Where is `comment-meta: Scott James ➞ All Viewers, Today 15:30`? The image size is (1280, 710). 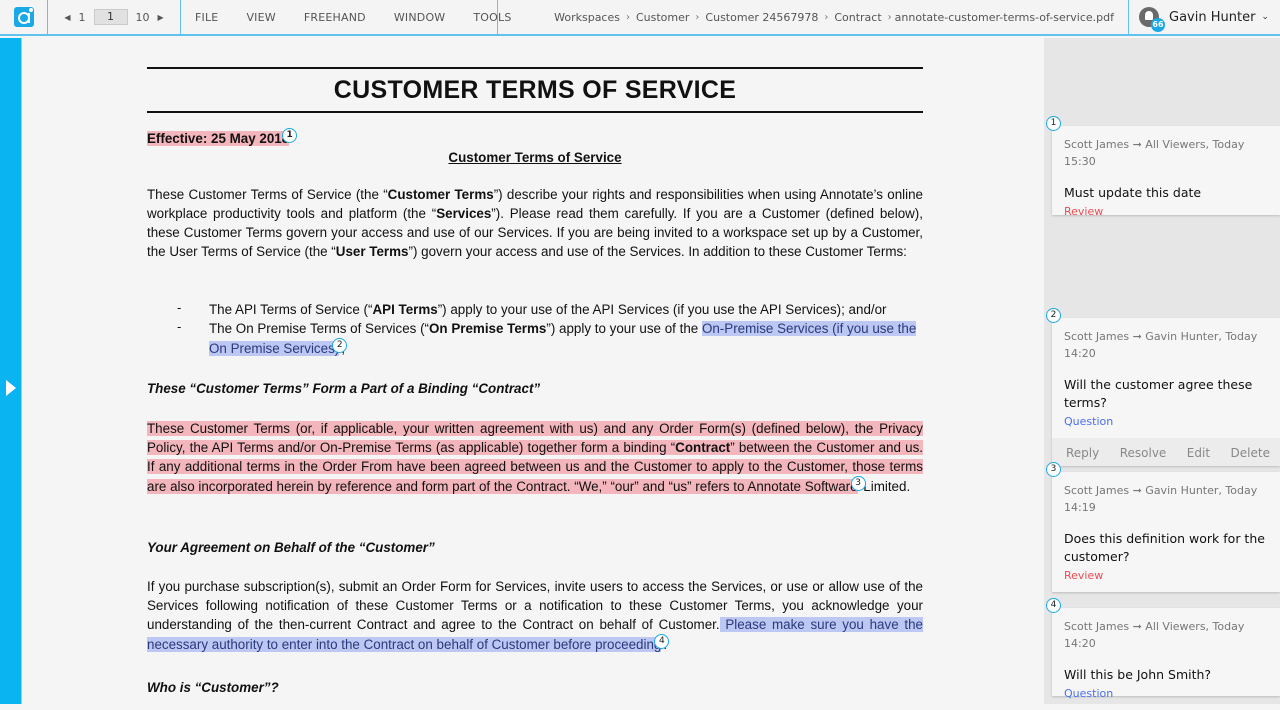
comment-meta: Scott James ➞ All Viewers, Today 15:30 is located at coordinates (1154, 153).